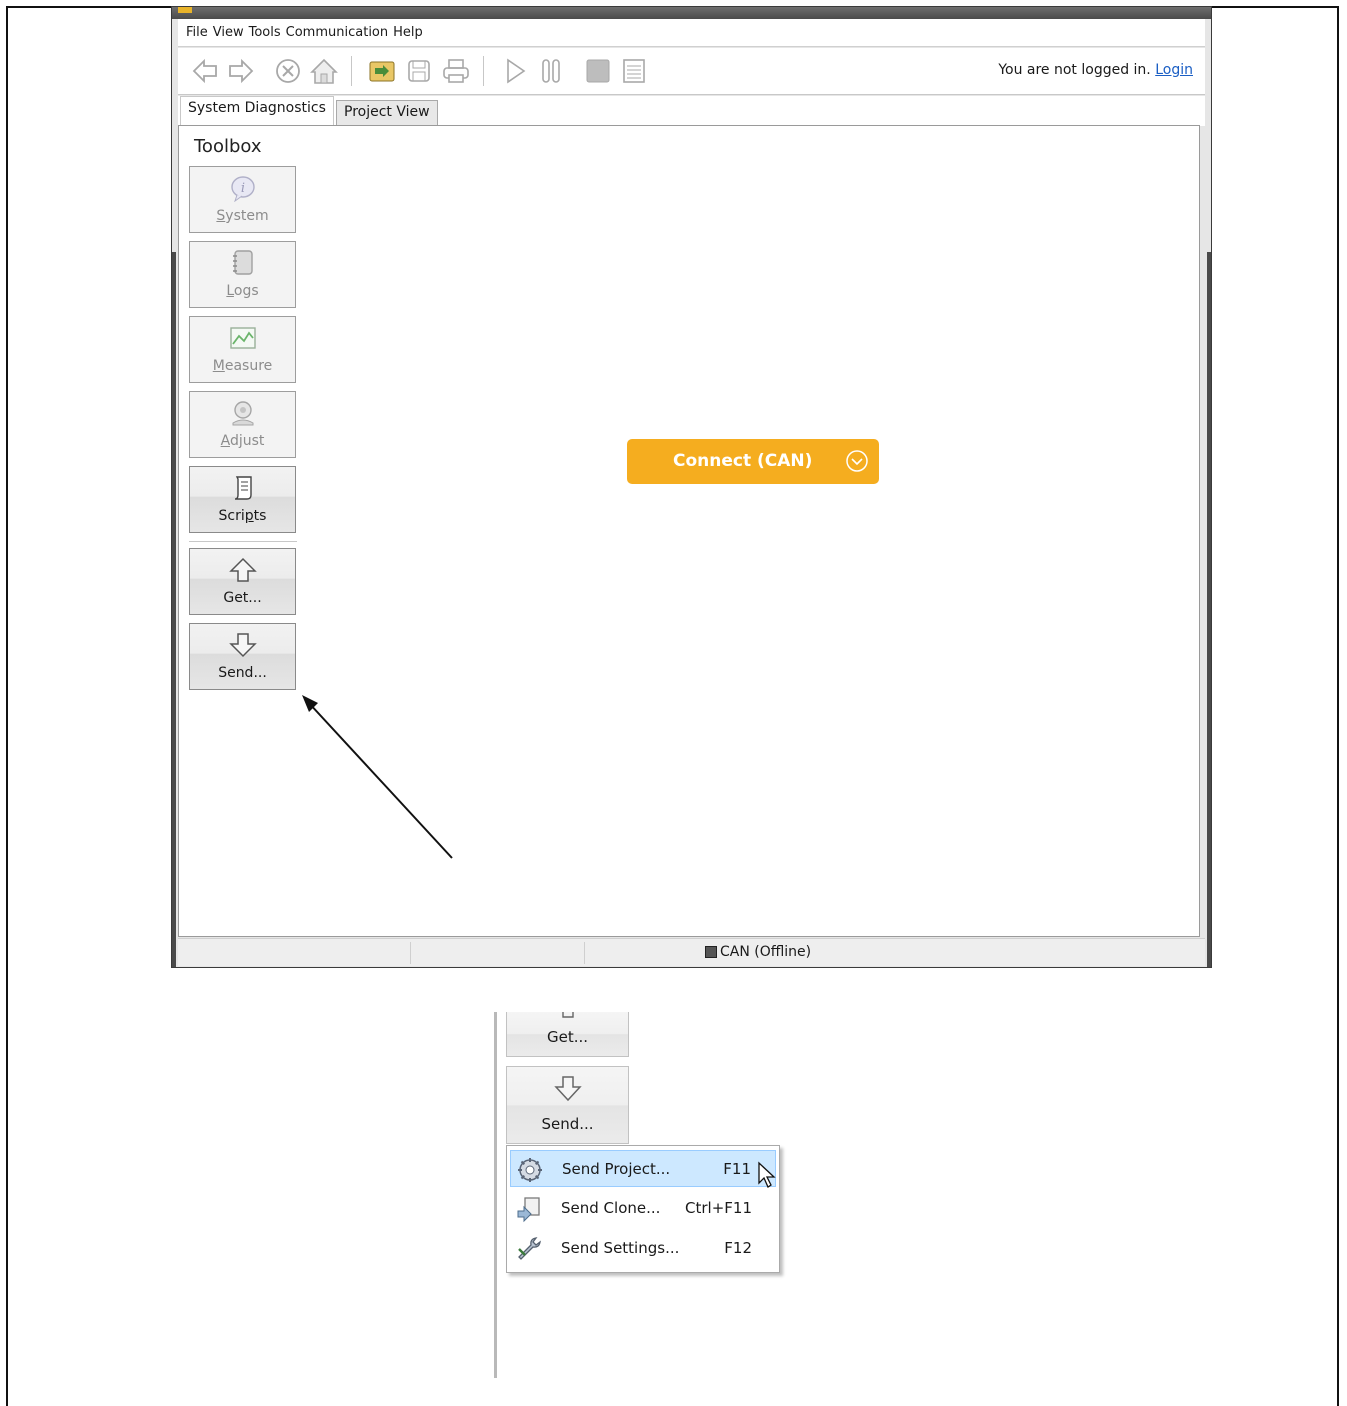  What do you see at coordinates (718, 1208) in the screenshot?
I see `menu-item-shortcut: Ctrl+F11` at bounding box center [718, 1208].